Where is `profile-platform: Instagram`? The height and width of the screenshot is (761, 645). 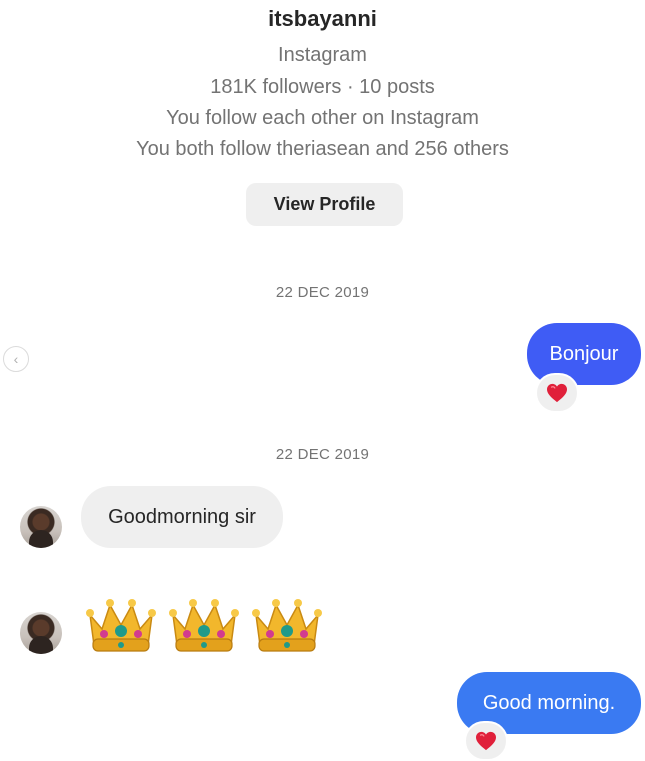 profile-platform: Instagram is located at coordinates (322, 55).